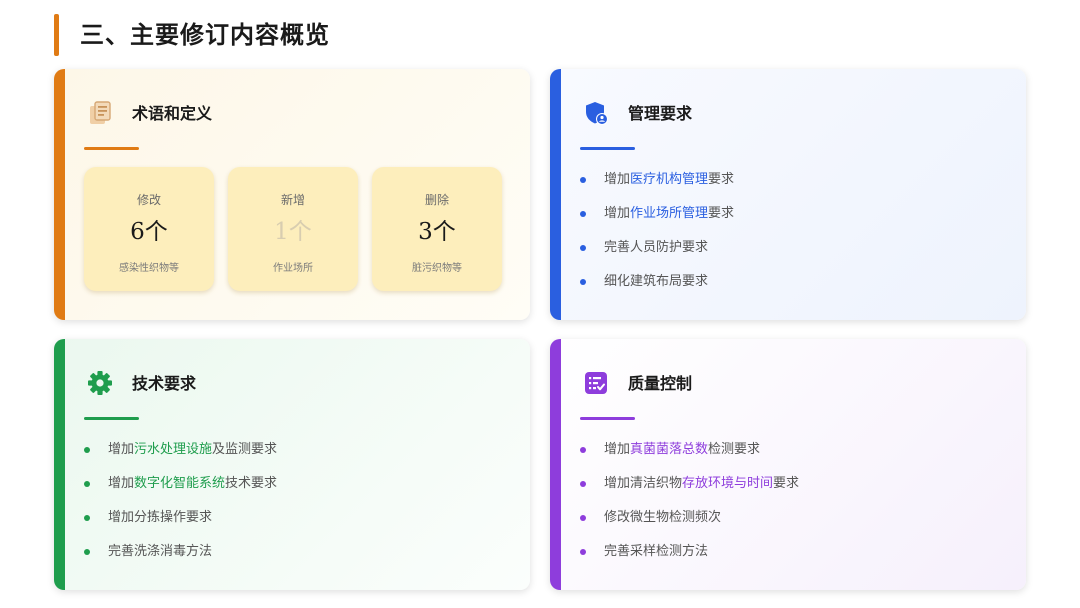 The width and height of the screenshot is (1080, 608). I want to click on list-item: 增加医疗机构管理要求, so click(657, 186).